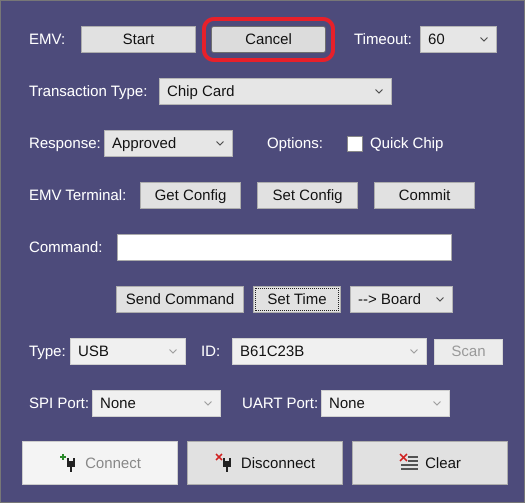 This screenshot has height=503, width=525. Describe the element at coordinates (280, 403) in the screenshot. I see `uart-port-label: UART Port:` at that location.